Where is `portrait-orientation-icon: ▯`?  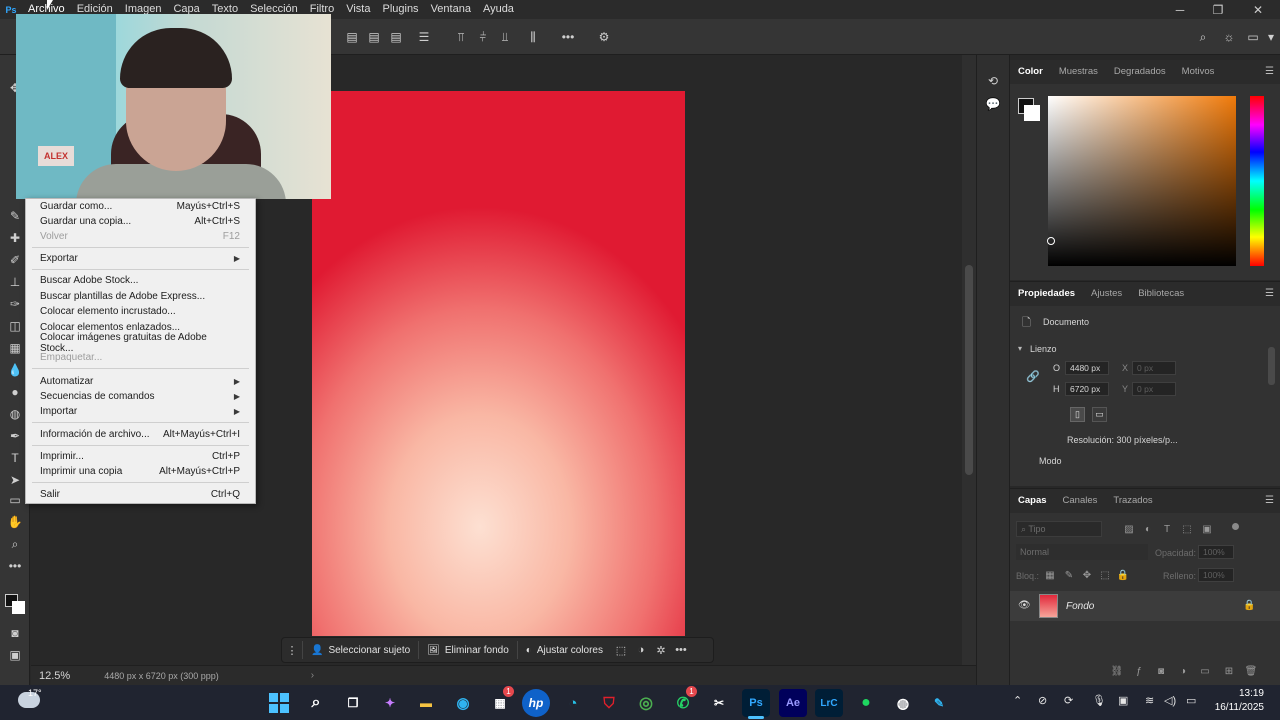
portrait-orientation-icon: ▯ is located at coordinates (1077, 414).